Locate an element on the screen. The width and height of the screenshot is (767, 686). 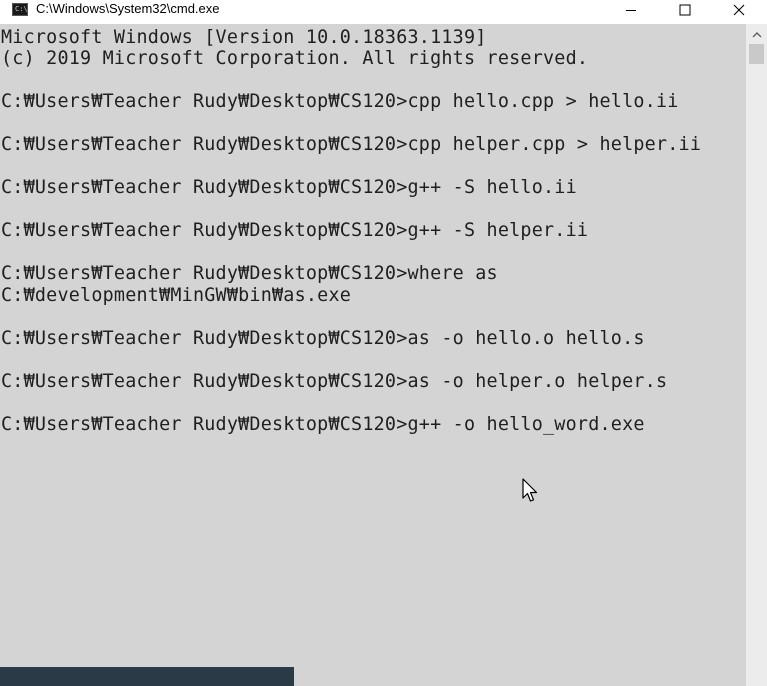
window-title: C:\Windows\System32\cmd.exe is located at coordinates (128, 8).